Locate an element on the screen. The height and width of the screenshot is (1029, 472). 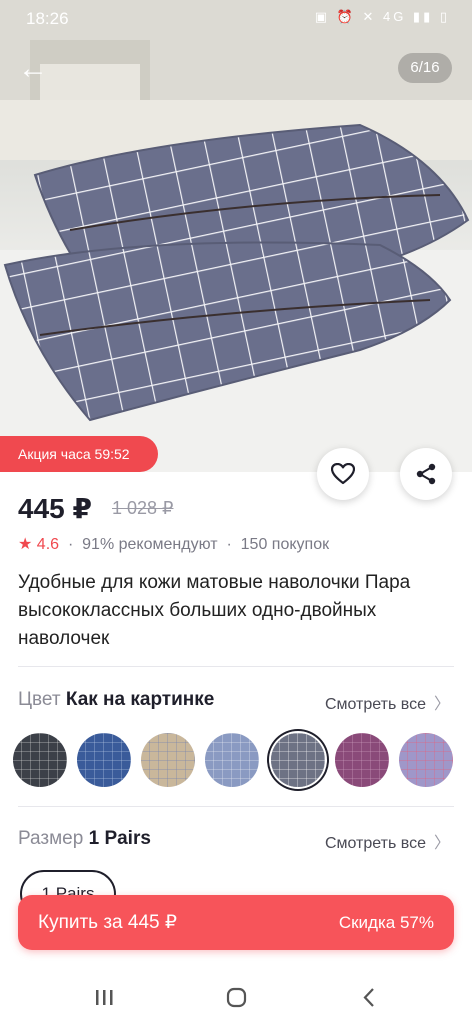
color-swatch-purple is located at coordinates (362, 760).